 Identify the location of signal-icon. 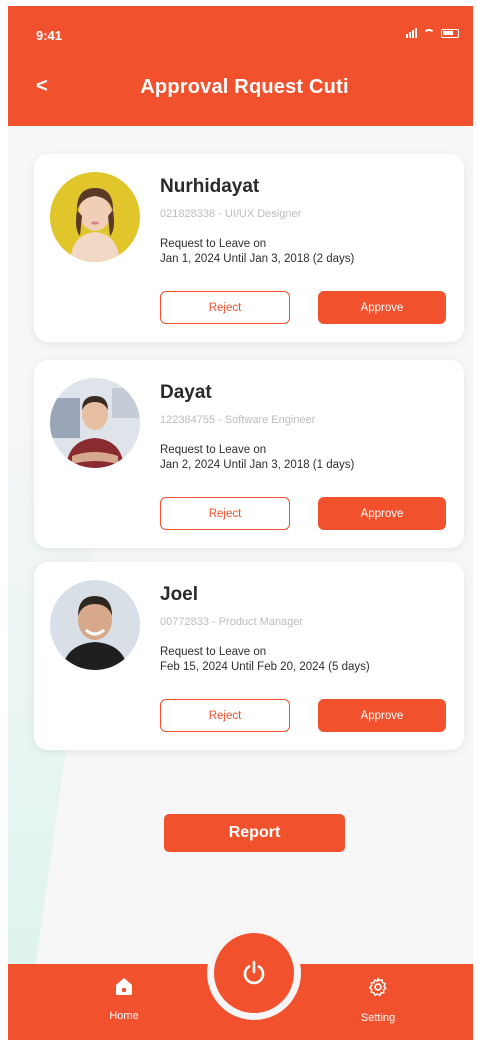
(411, 33).